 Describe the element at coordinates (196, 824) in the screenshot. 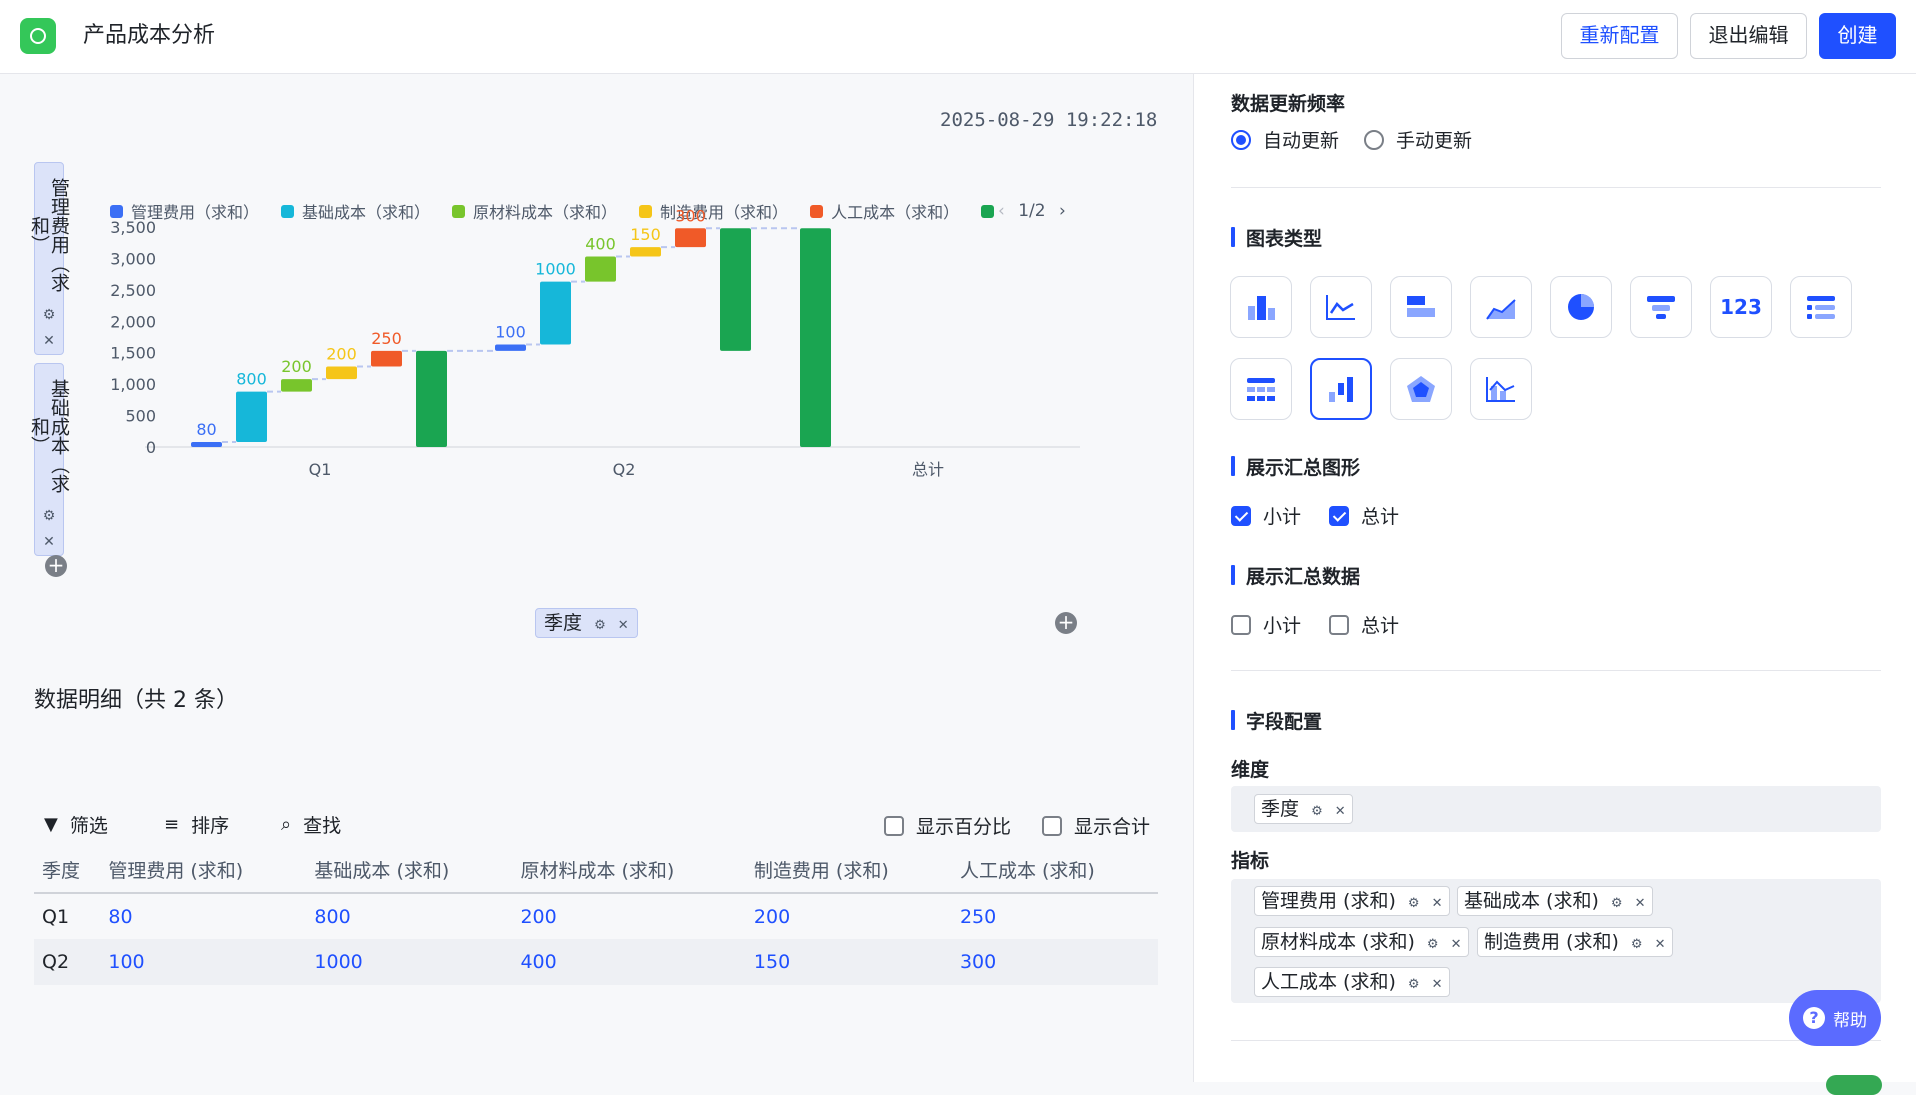

I see `sort-button: ≡ 排序` at that location.